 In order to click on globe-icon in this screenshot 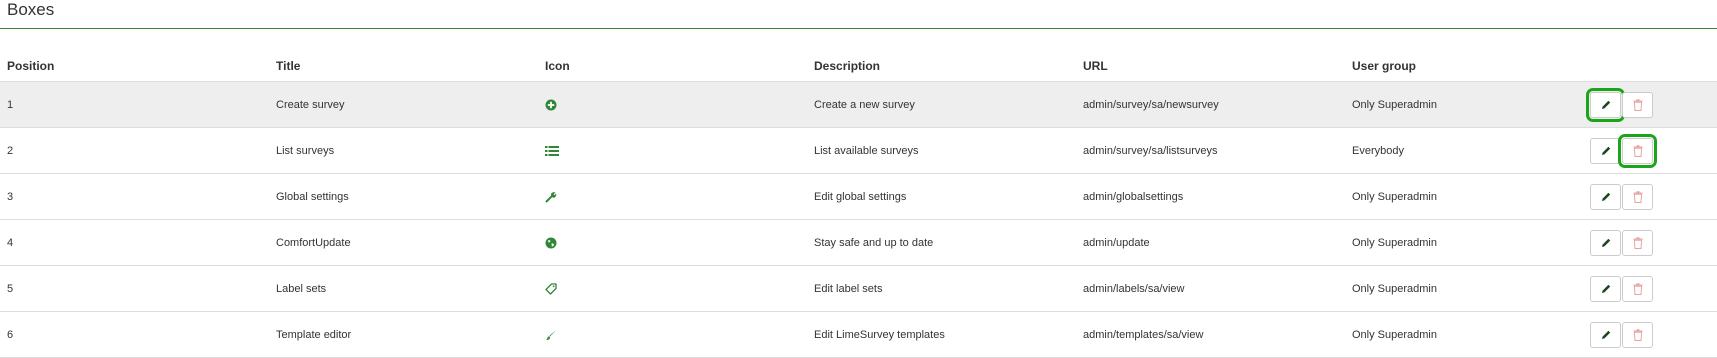, I will do `click(551, 242)`.